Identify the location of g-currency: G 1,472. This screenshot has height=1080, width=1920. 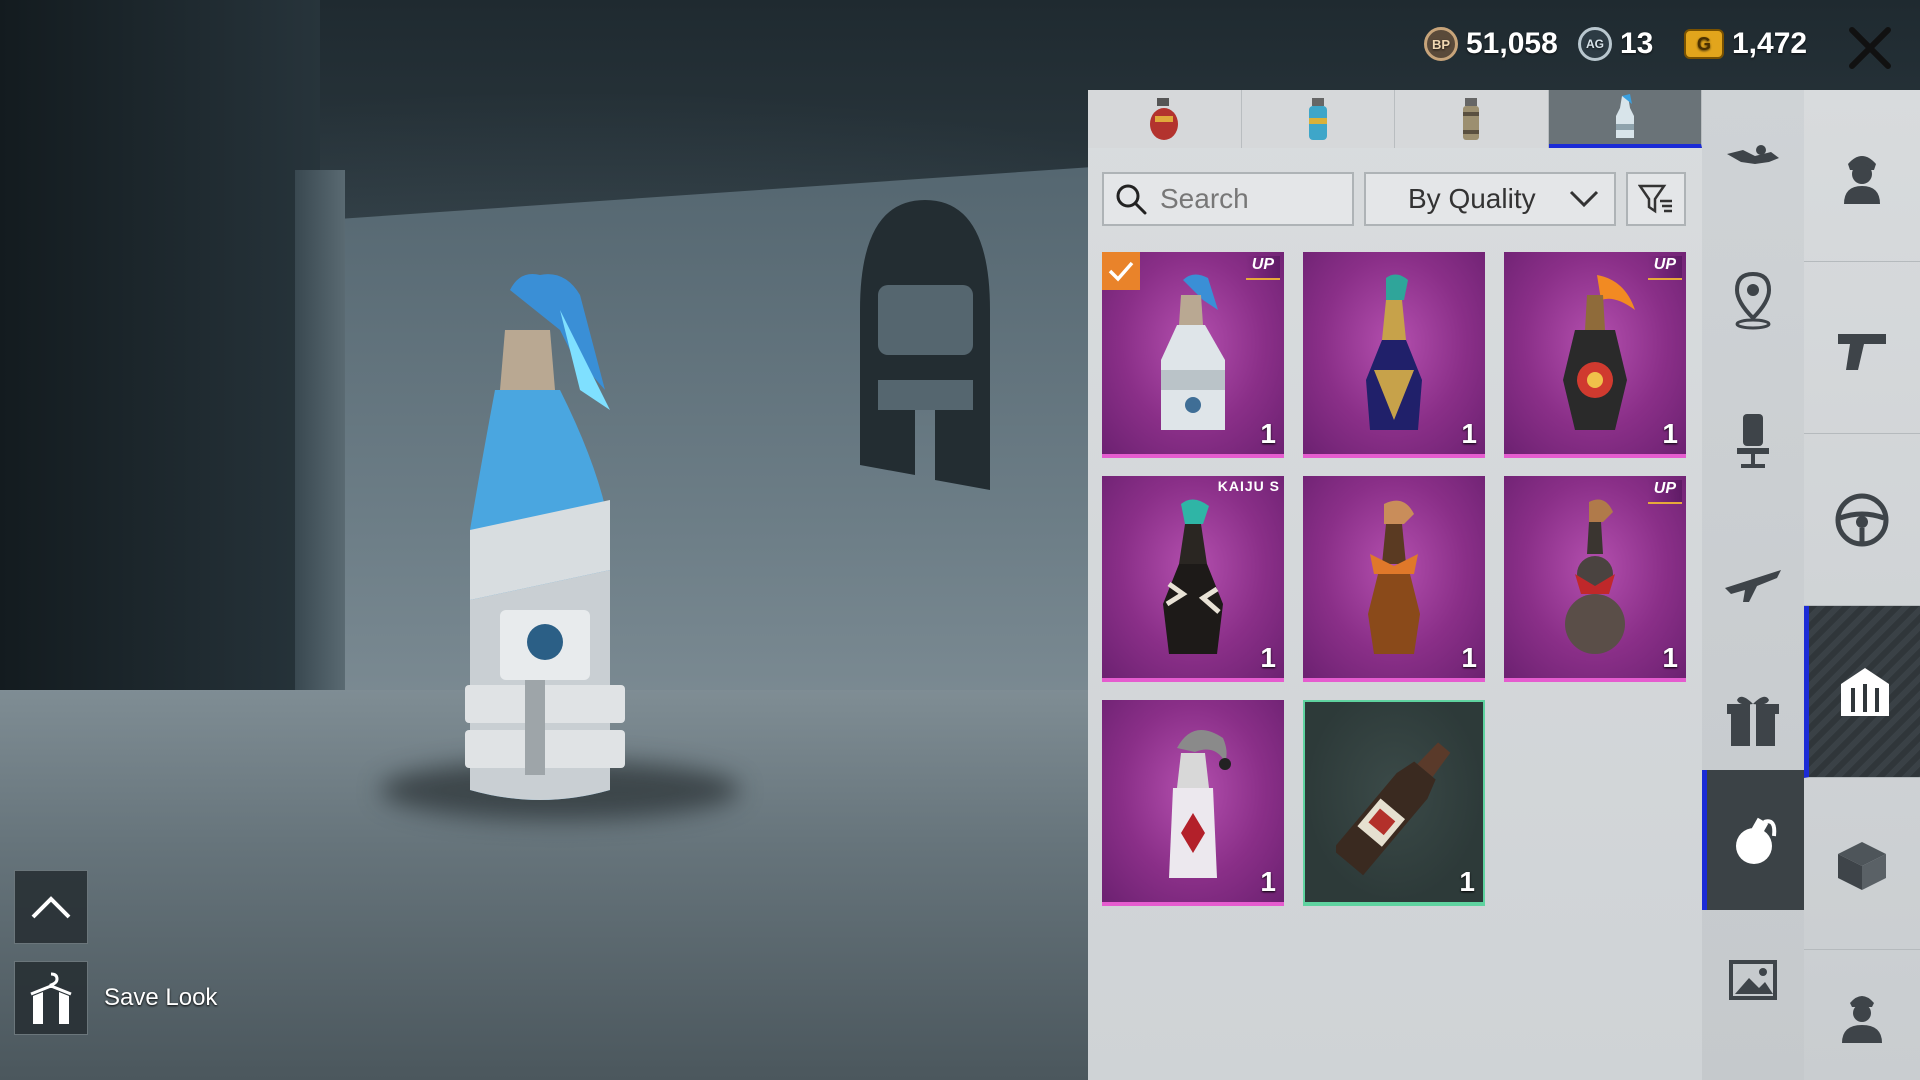
(1745, 44).